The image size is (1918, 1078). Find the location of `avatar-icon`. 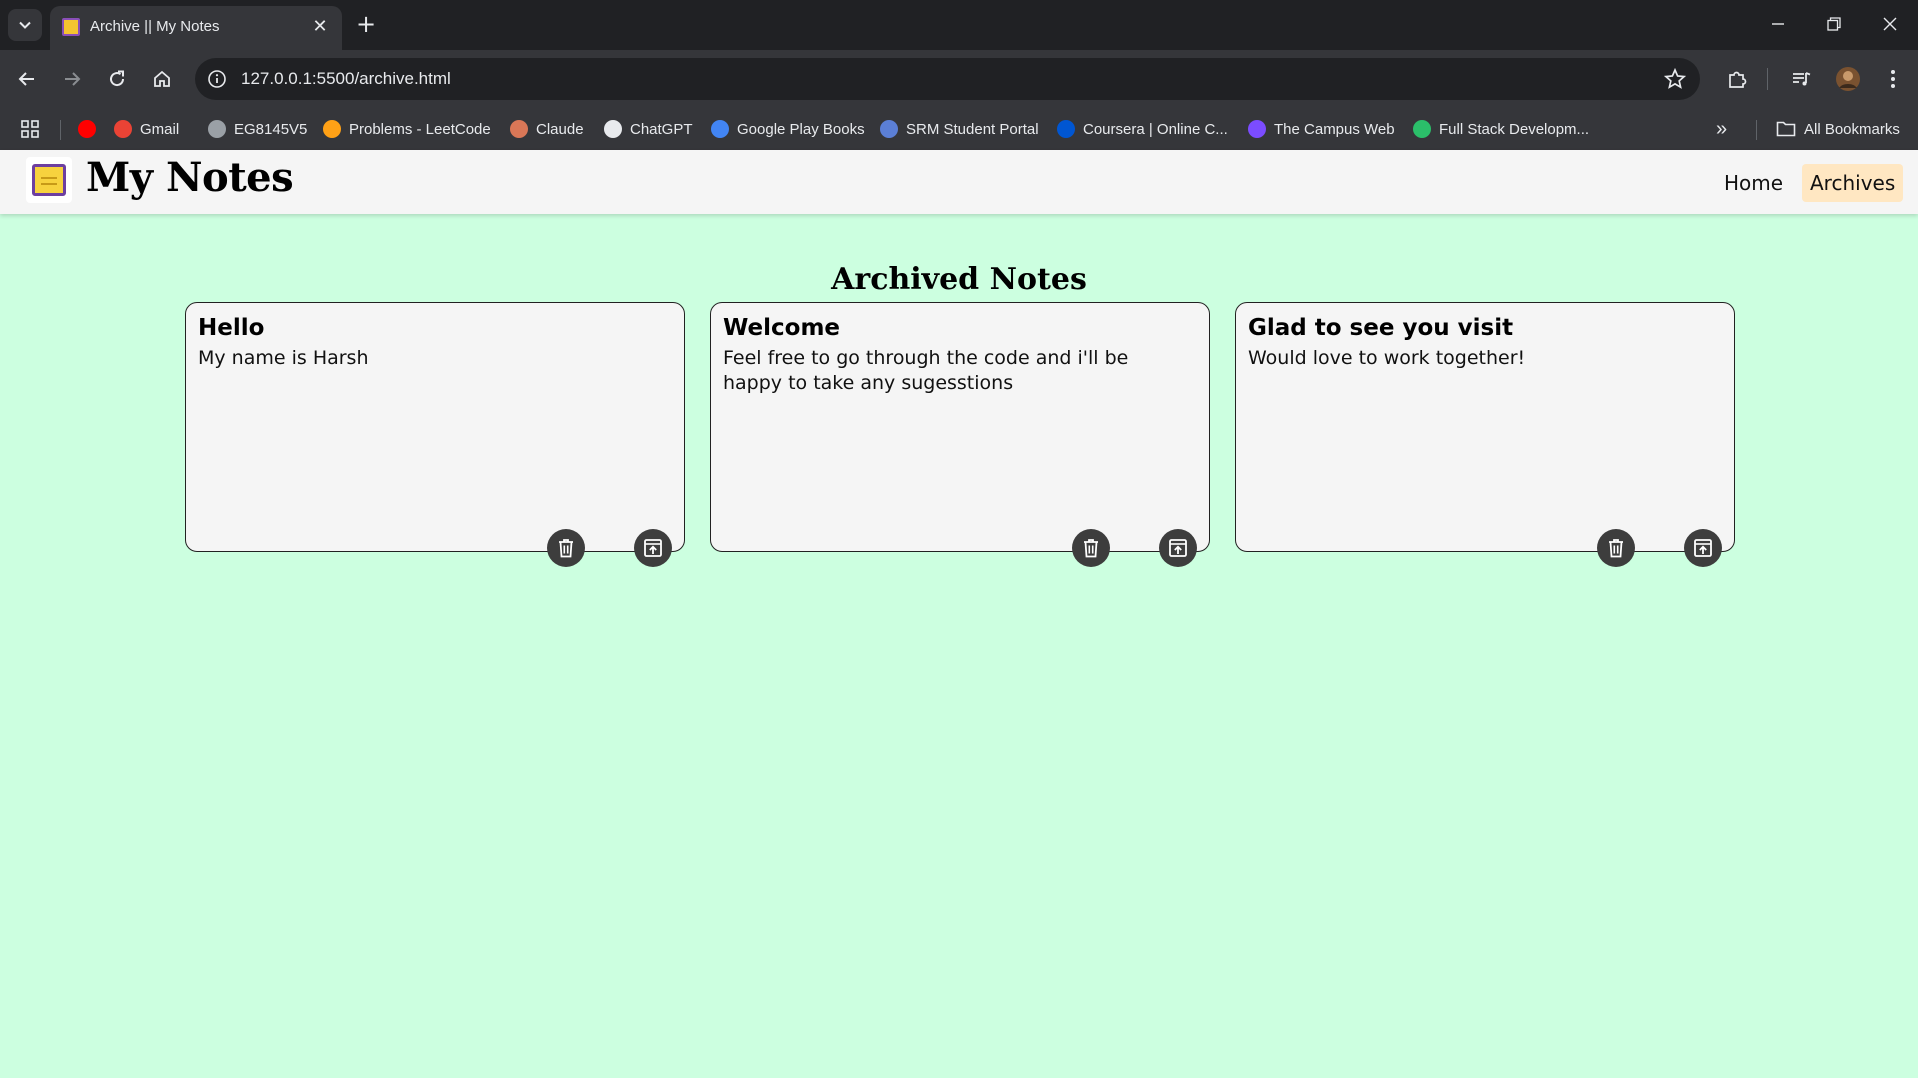

avatar-icon is located at coordinates (1848, 79).